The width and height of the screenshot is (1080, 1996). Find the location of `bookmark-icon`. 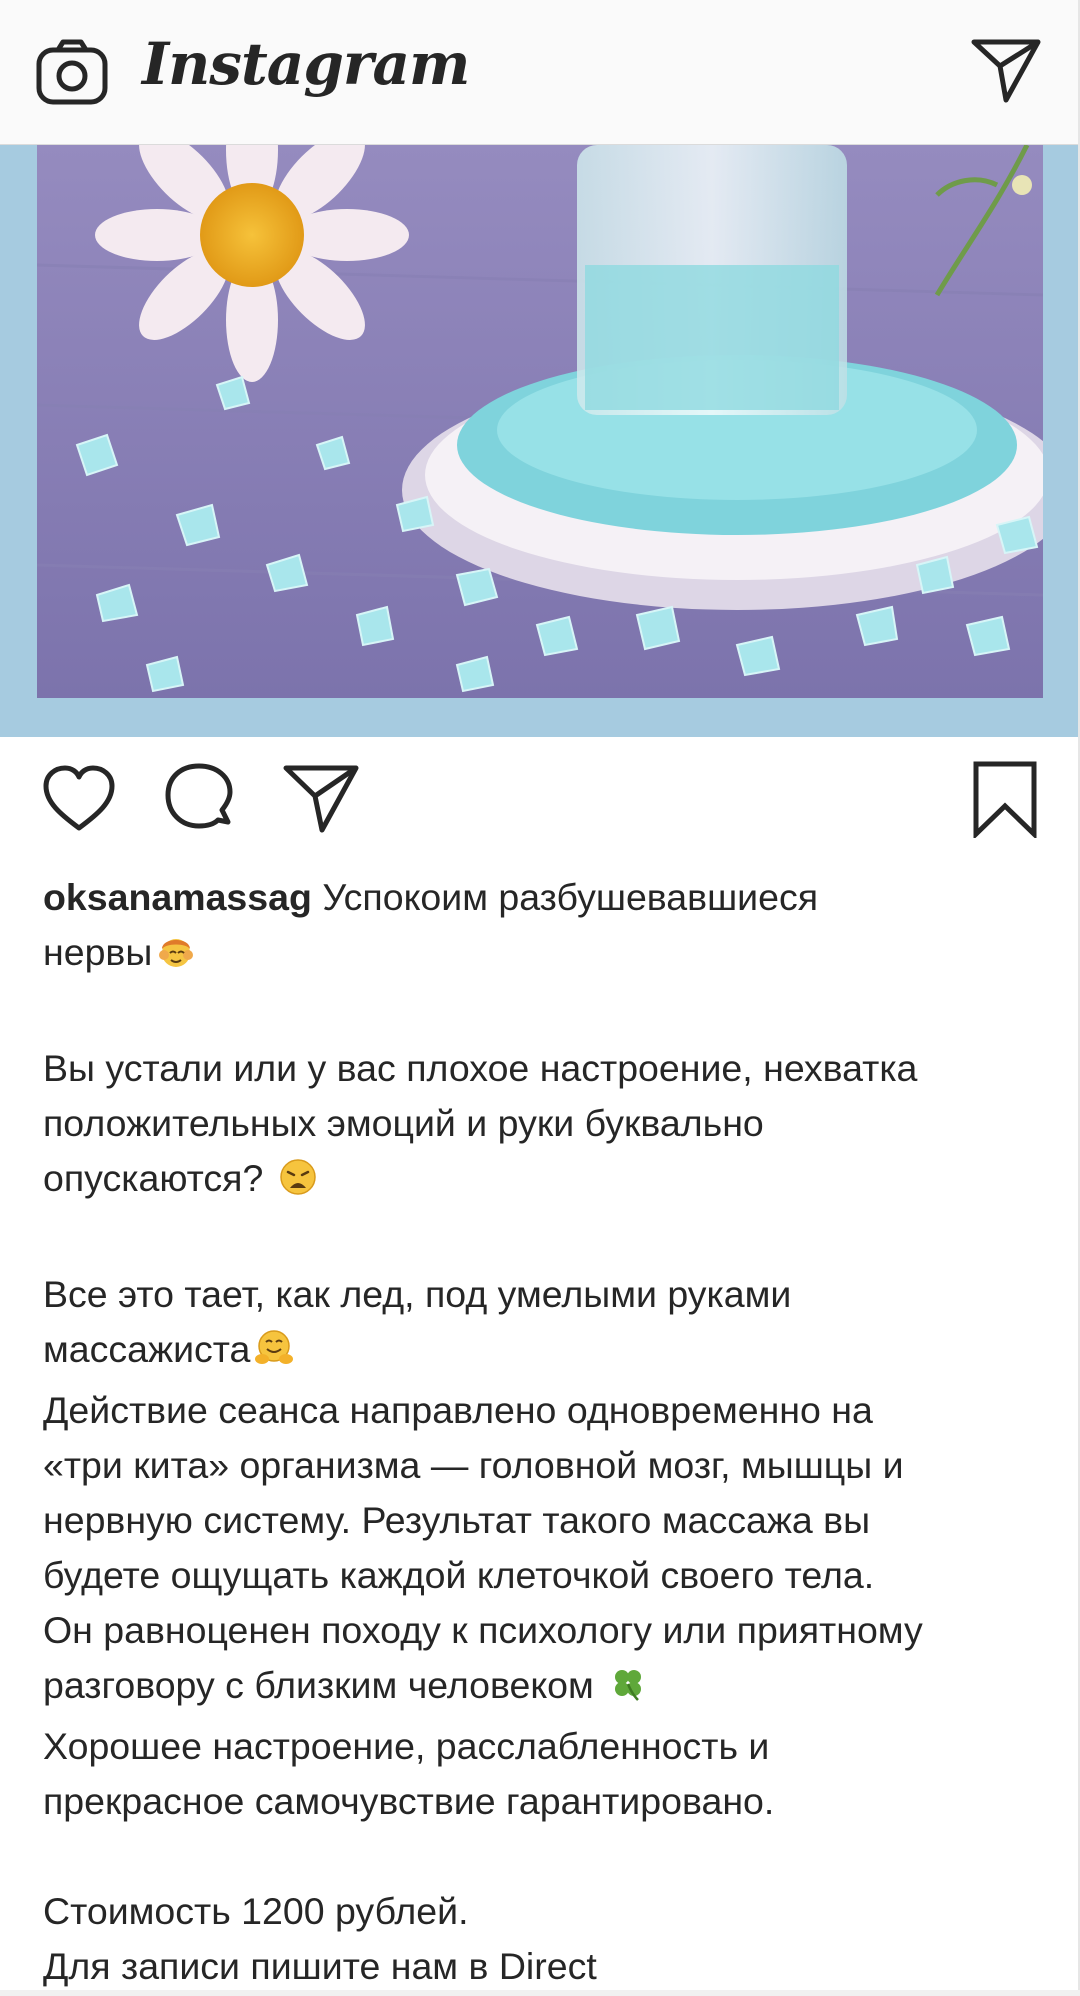

bookmark-icon is located at coordinates (1005, 800).